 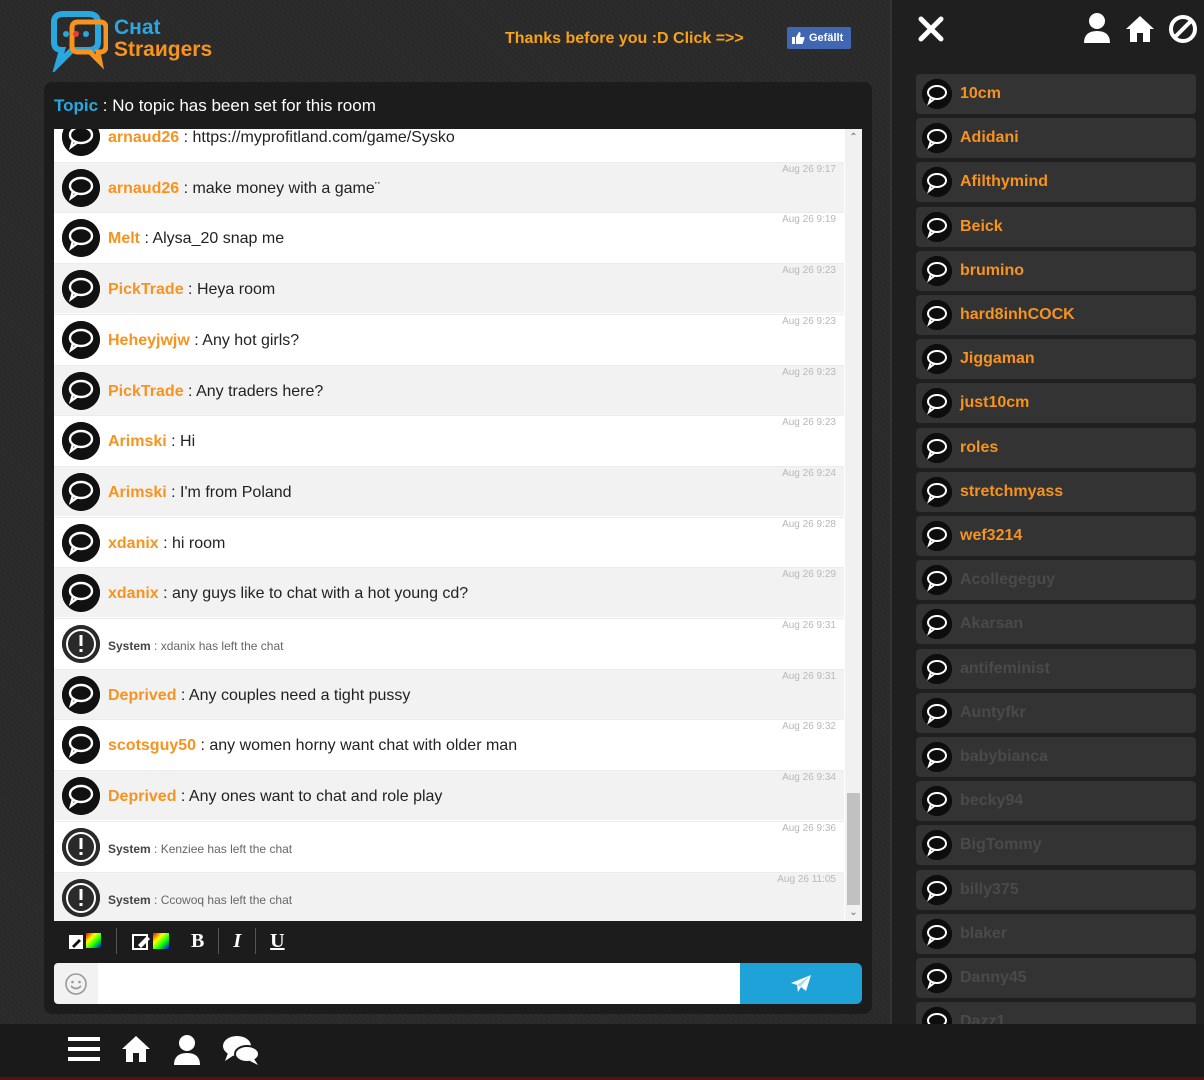 What do you see at coordinates (277, 941) in the screenshot?
I see `underline-button: U` at bounding box center [277, 941].